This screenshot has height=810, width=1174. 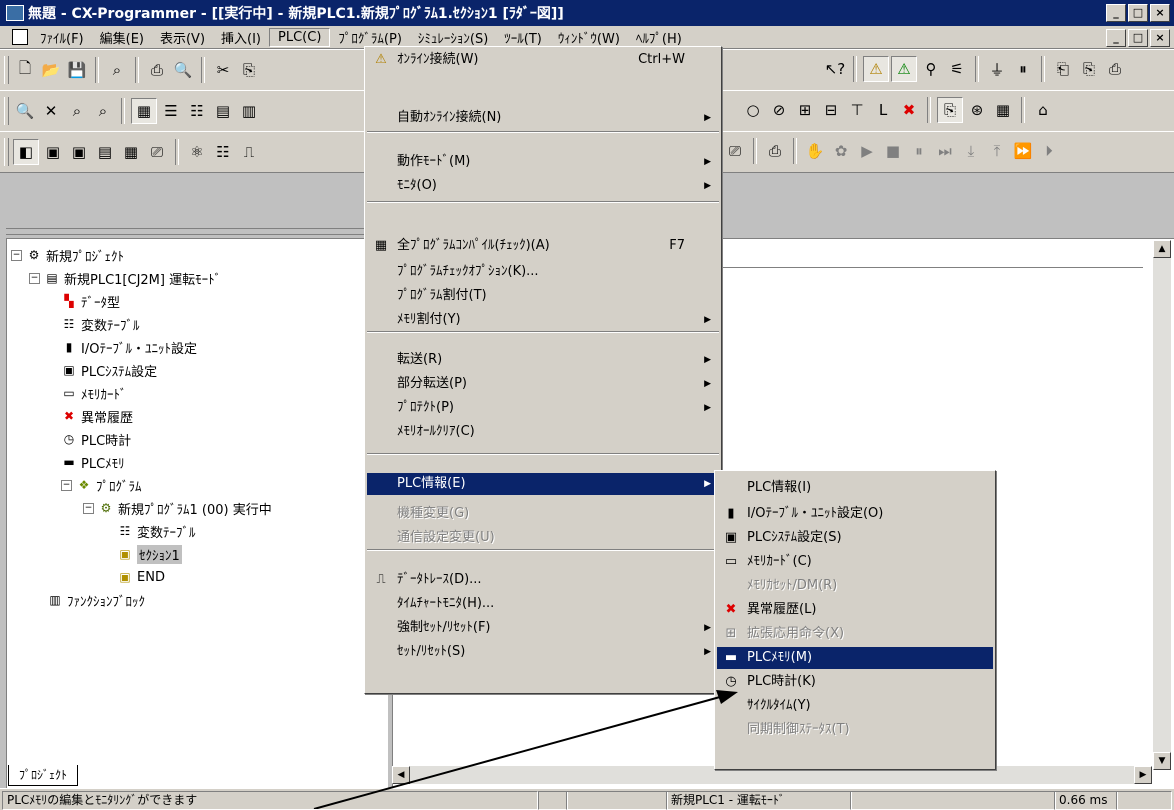 I want to click on scroll-right-icon: ▶, so click(x=1143, y=775).